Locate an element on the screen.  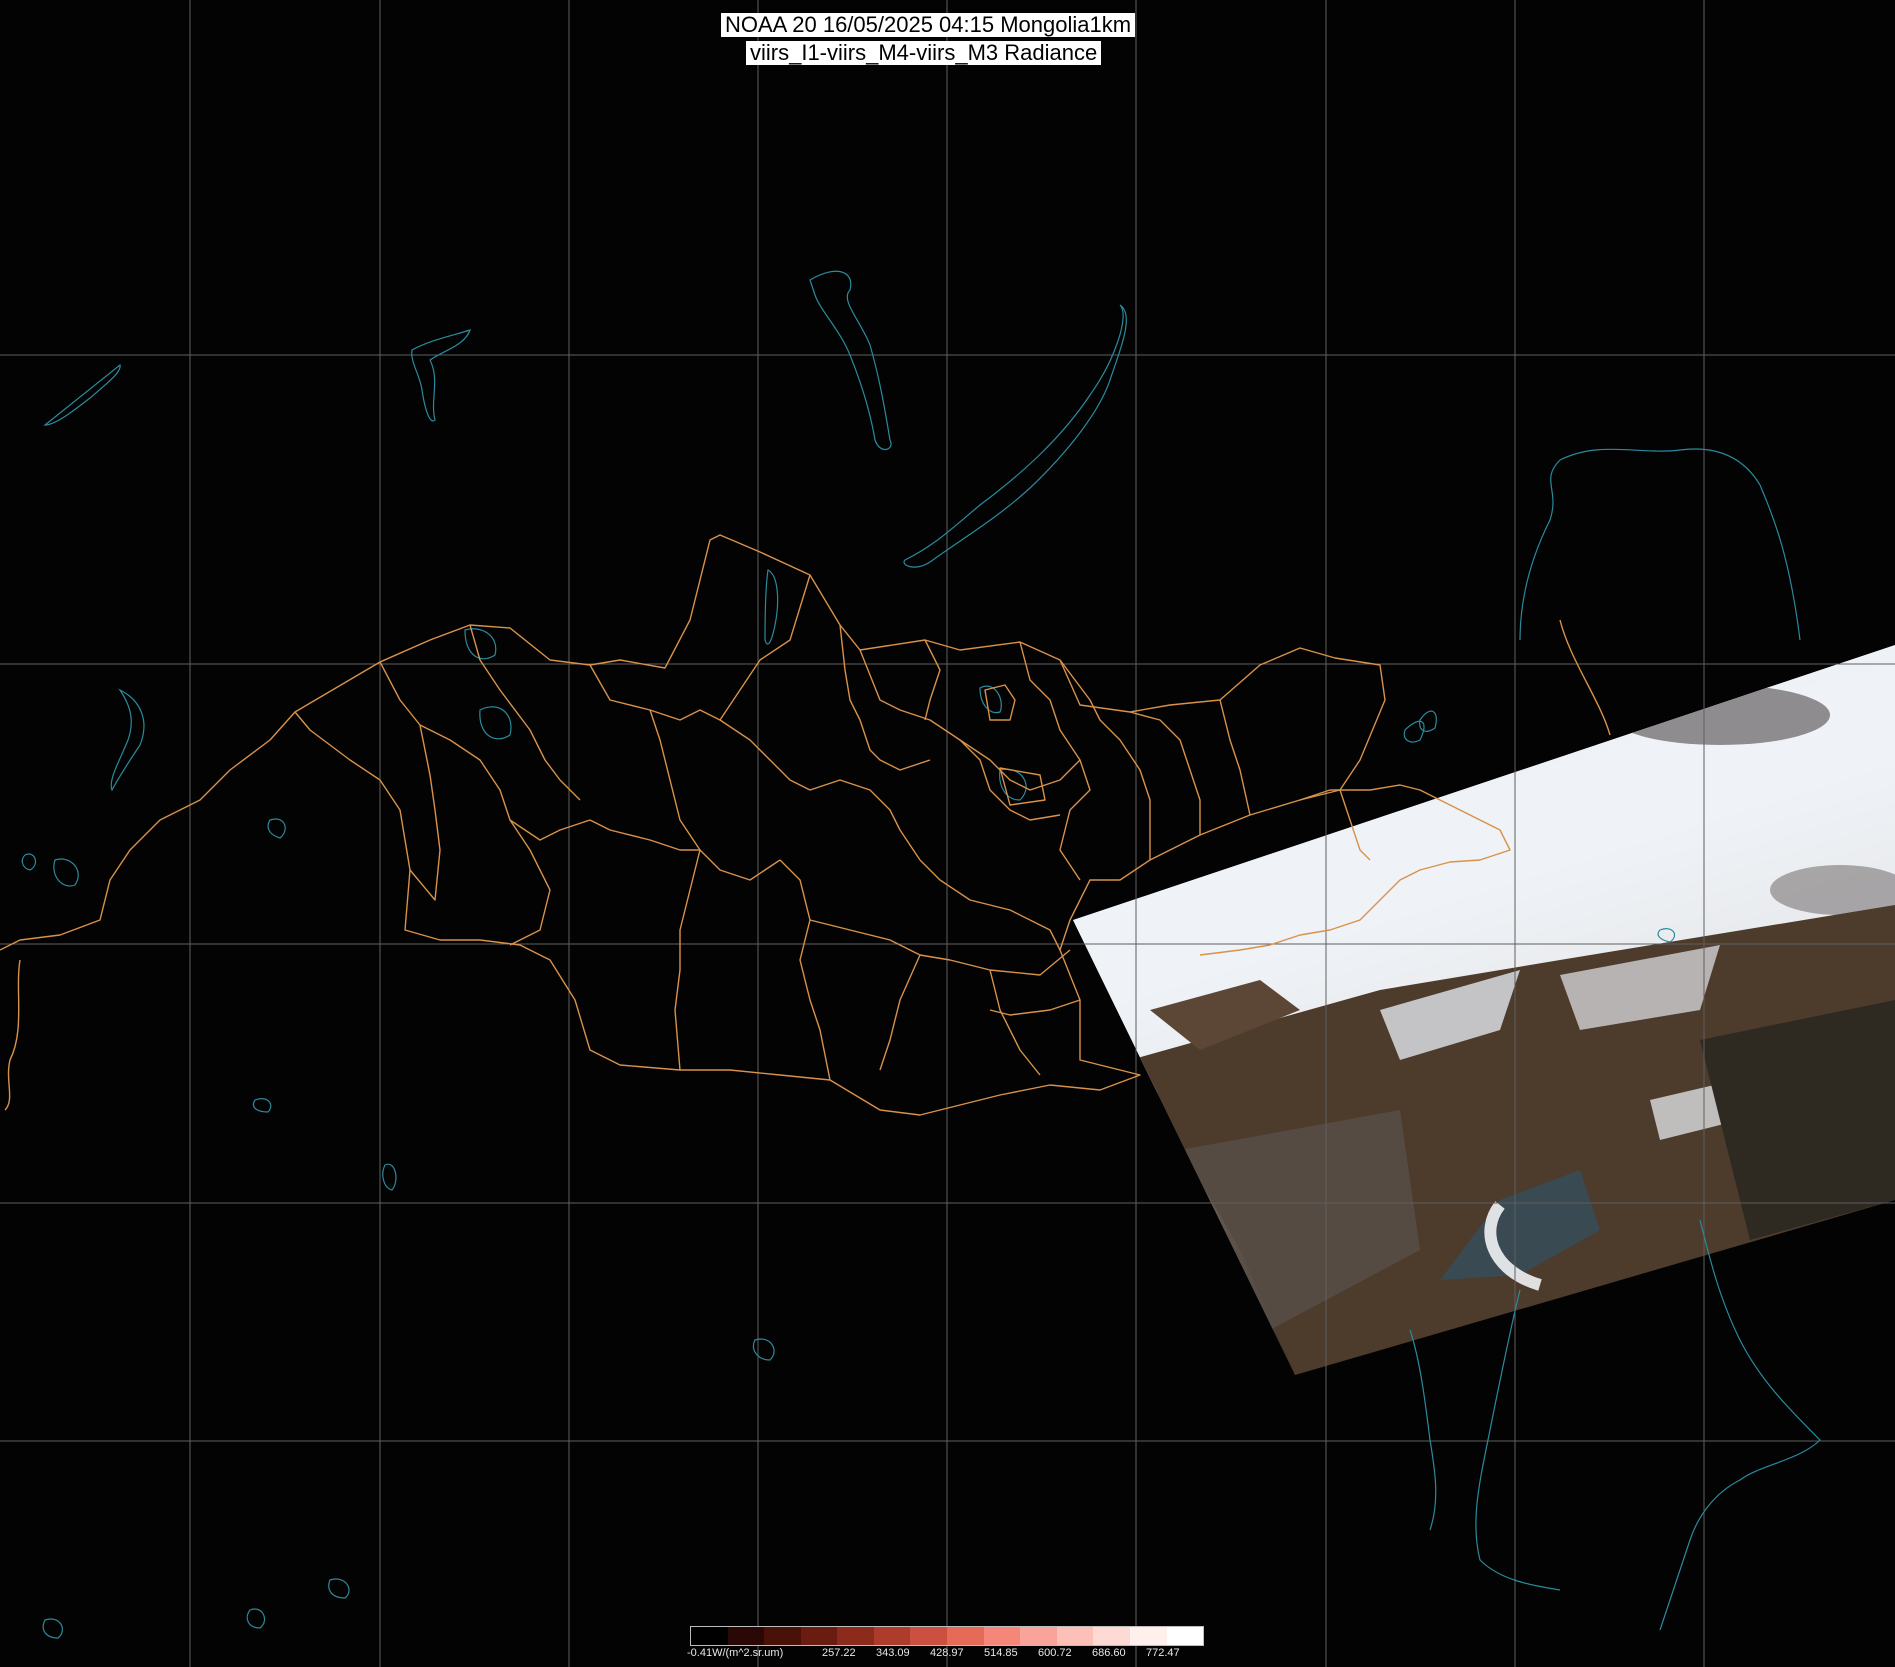
map-title-line1: NOAA 20 16/05/2025 04:15 Mongolia1km is located at coordinates (928, 25).